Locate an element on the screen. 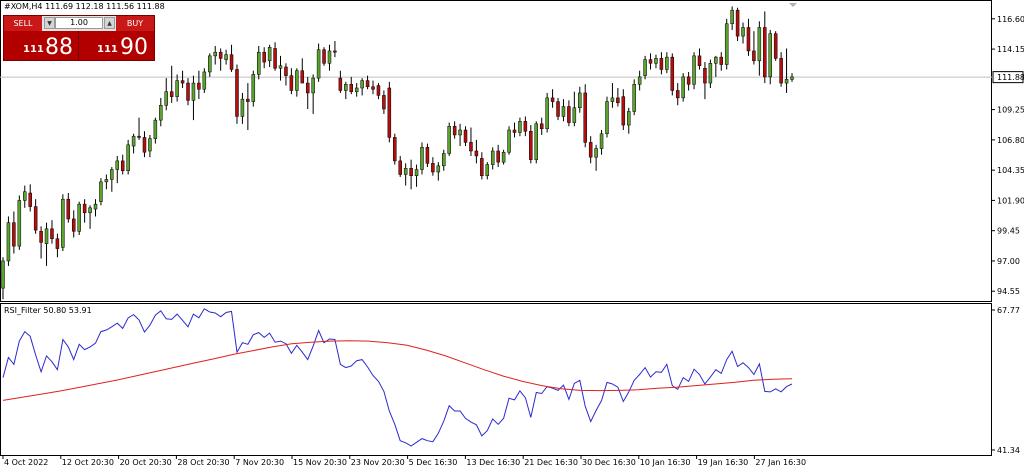 The image size is (1024, 469). price-axis-label: 114.15 is located at coordinates (1010, 49).